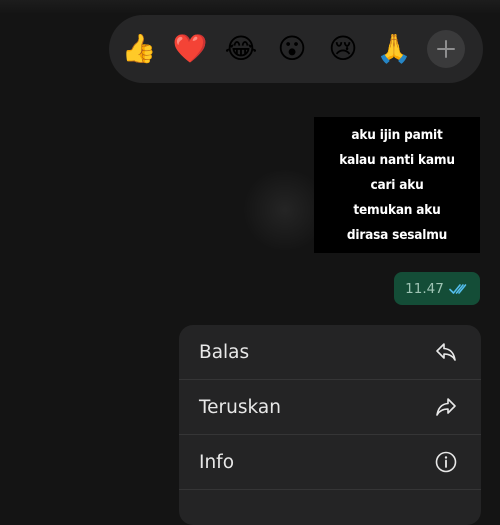 This screenshot has width=500, height=525. Describe the element at coordinates (397, 234) in the screenshot. I see `image-text-line: dirasa sesalmu` at that location.